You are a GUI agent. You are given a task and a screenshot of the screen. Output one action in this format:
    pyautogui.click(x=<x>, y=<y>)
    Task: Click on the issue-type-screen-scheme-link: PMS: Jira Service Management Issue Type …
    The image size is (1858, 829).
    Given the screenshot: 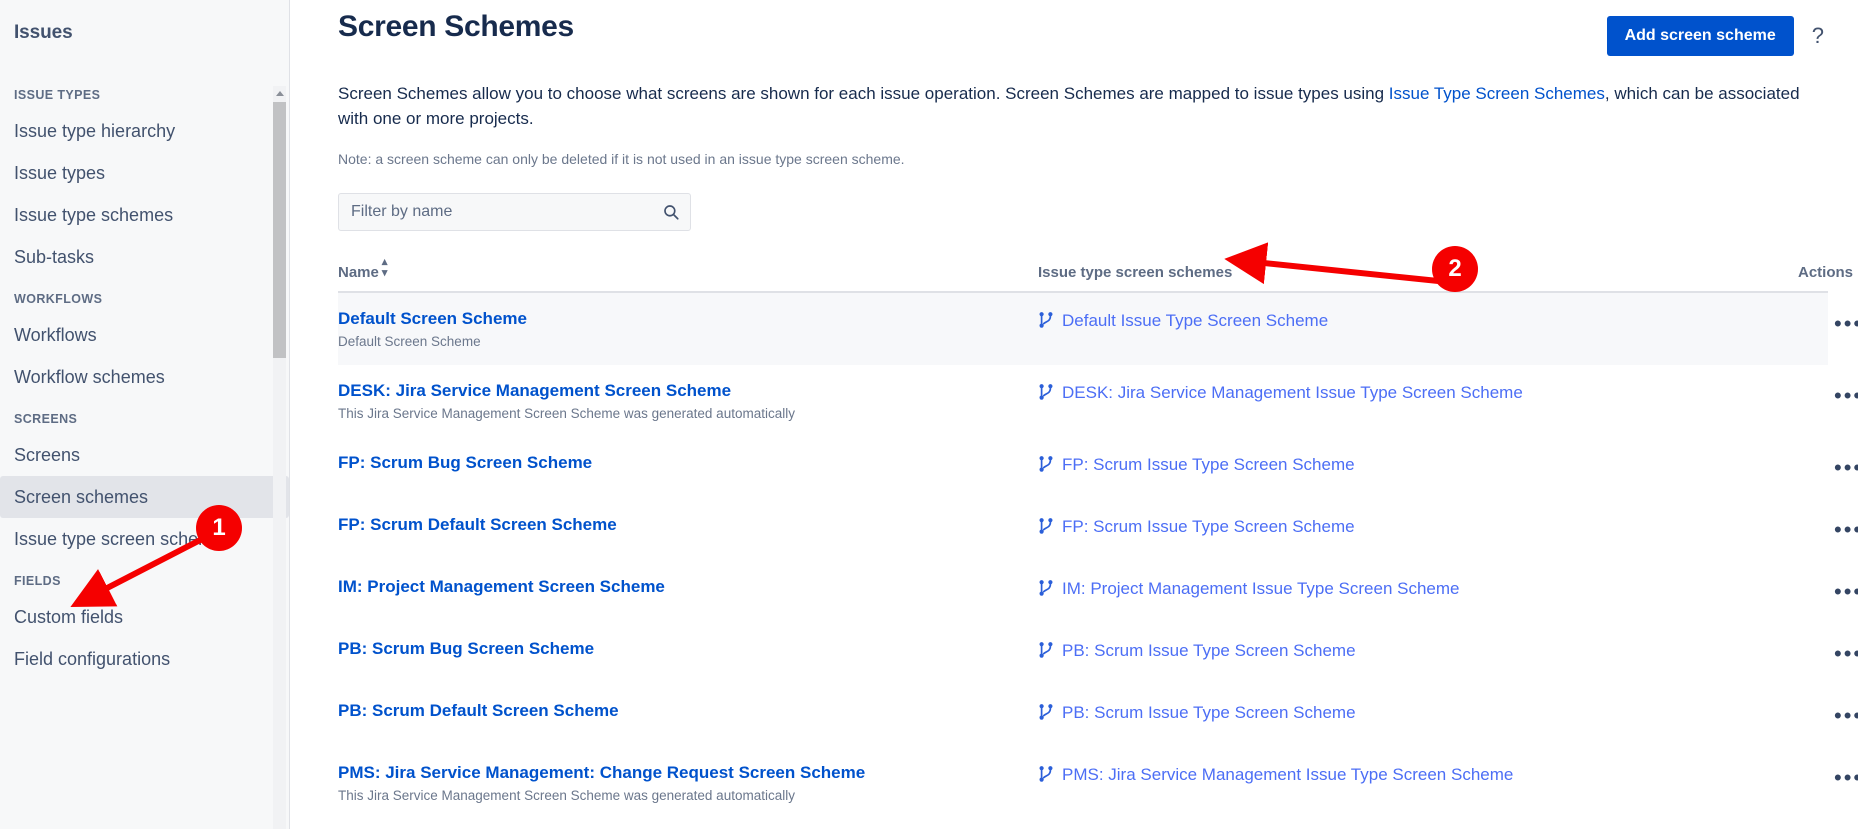 What is the action you would take?
    pyautogui.click(x=1275, y=775)
    